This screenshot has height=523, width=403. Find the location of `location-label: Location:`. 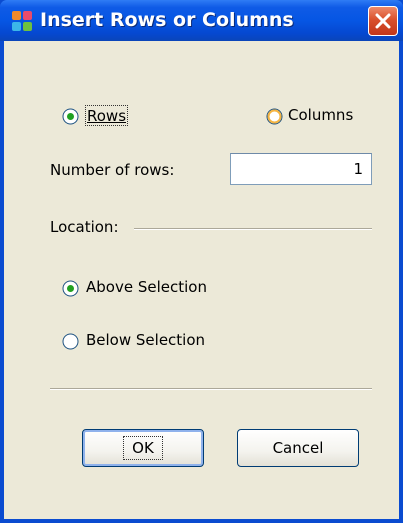

location-label: Location: is located at coordinates (84, 227).